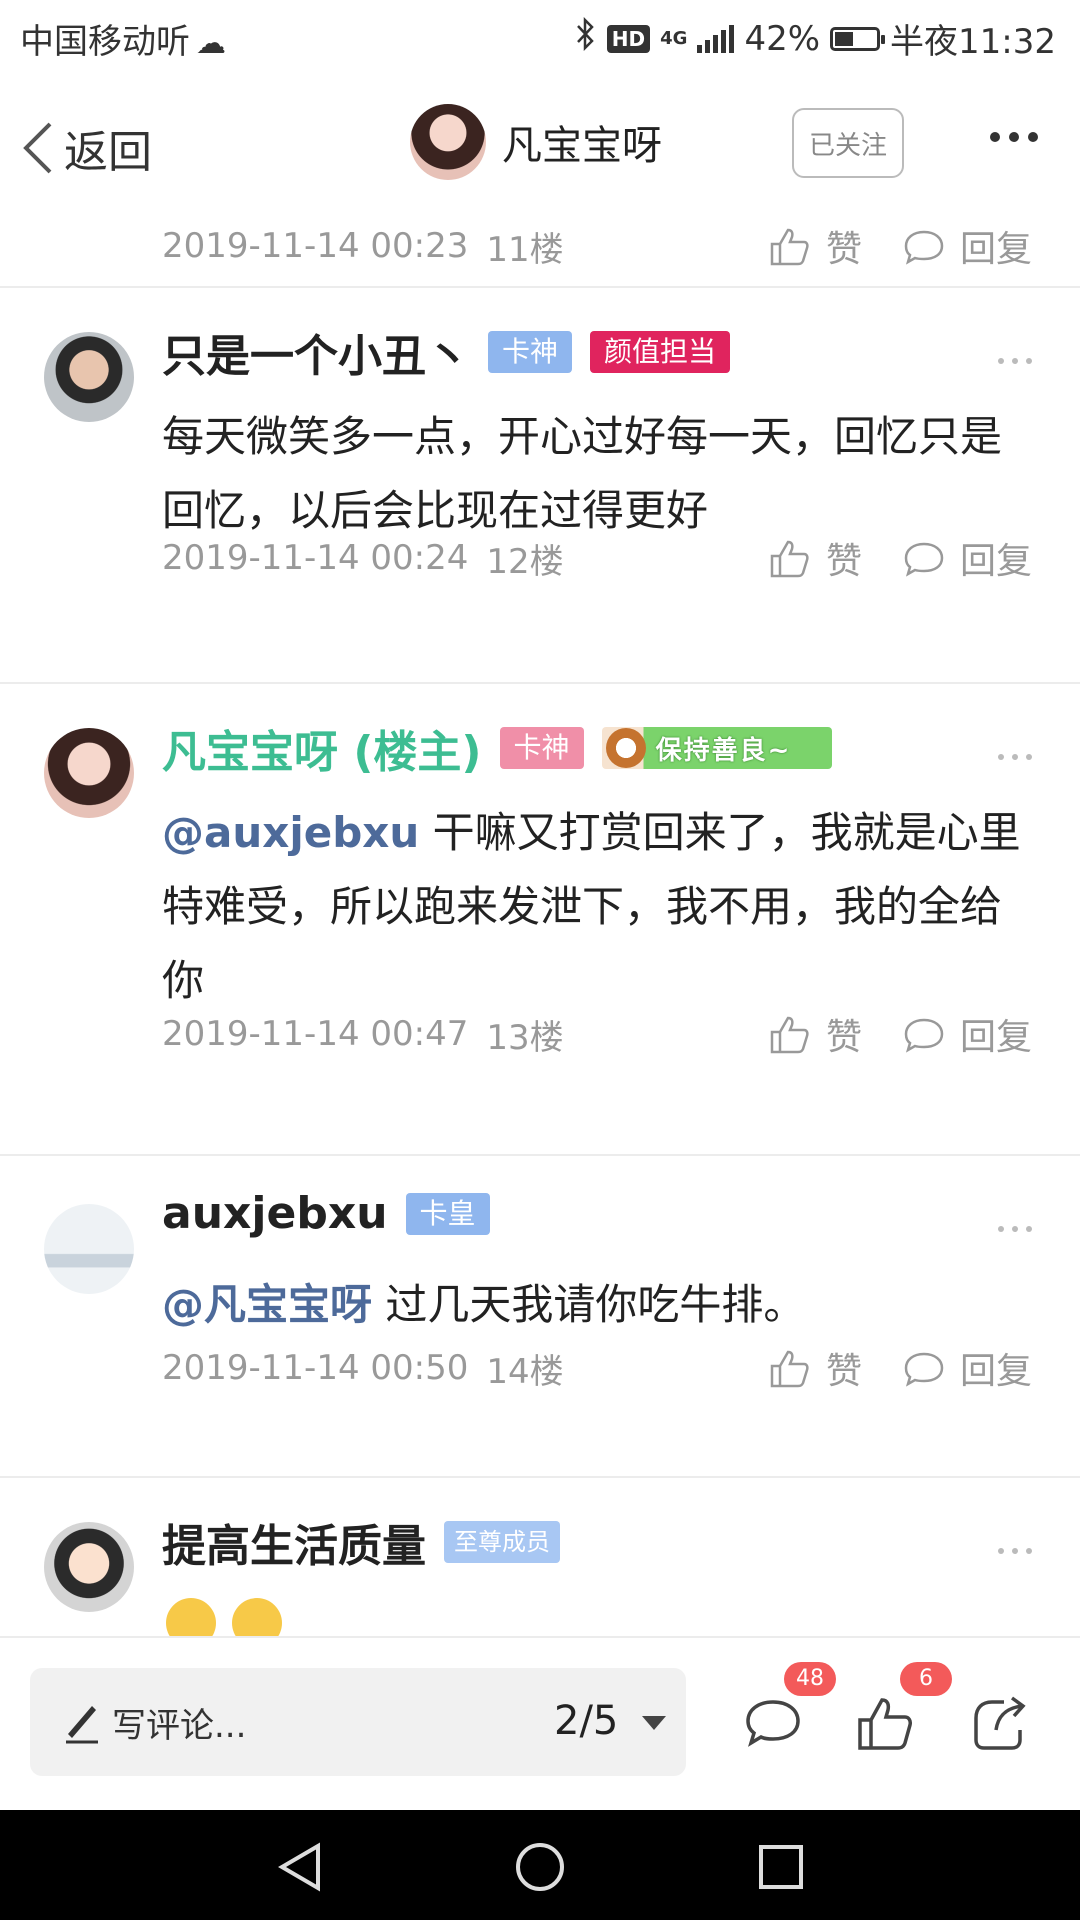 This screenshot has height=1920, width=1080. I want to click on battery-percent: 42%, so click(782, 38).